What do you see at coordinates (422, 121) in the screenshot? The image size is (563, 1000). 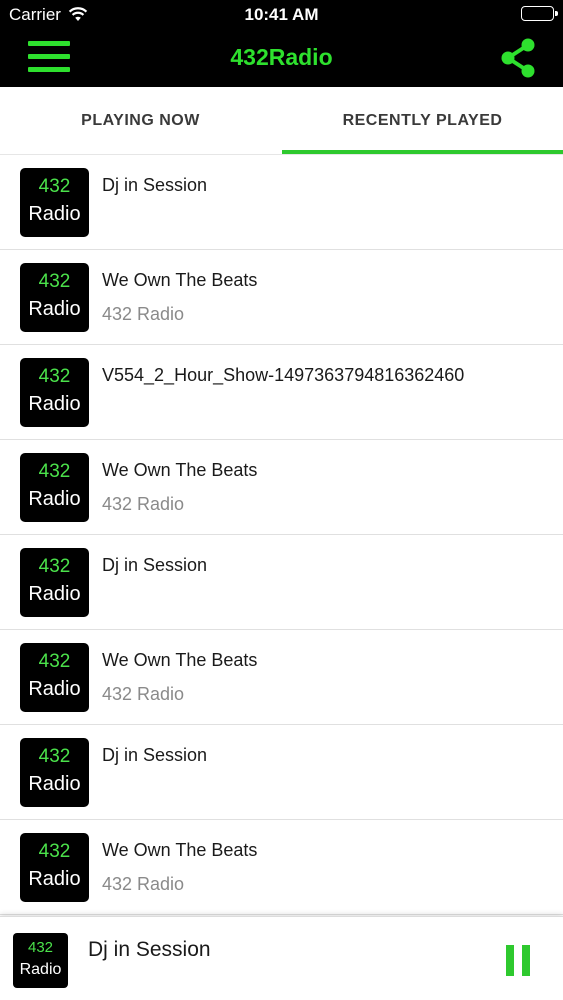 I see `tab-recently-played: RECENTLY PLAYED` at bounding box center [422, 121].